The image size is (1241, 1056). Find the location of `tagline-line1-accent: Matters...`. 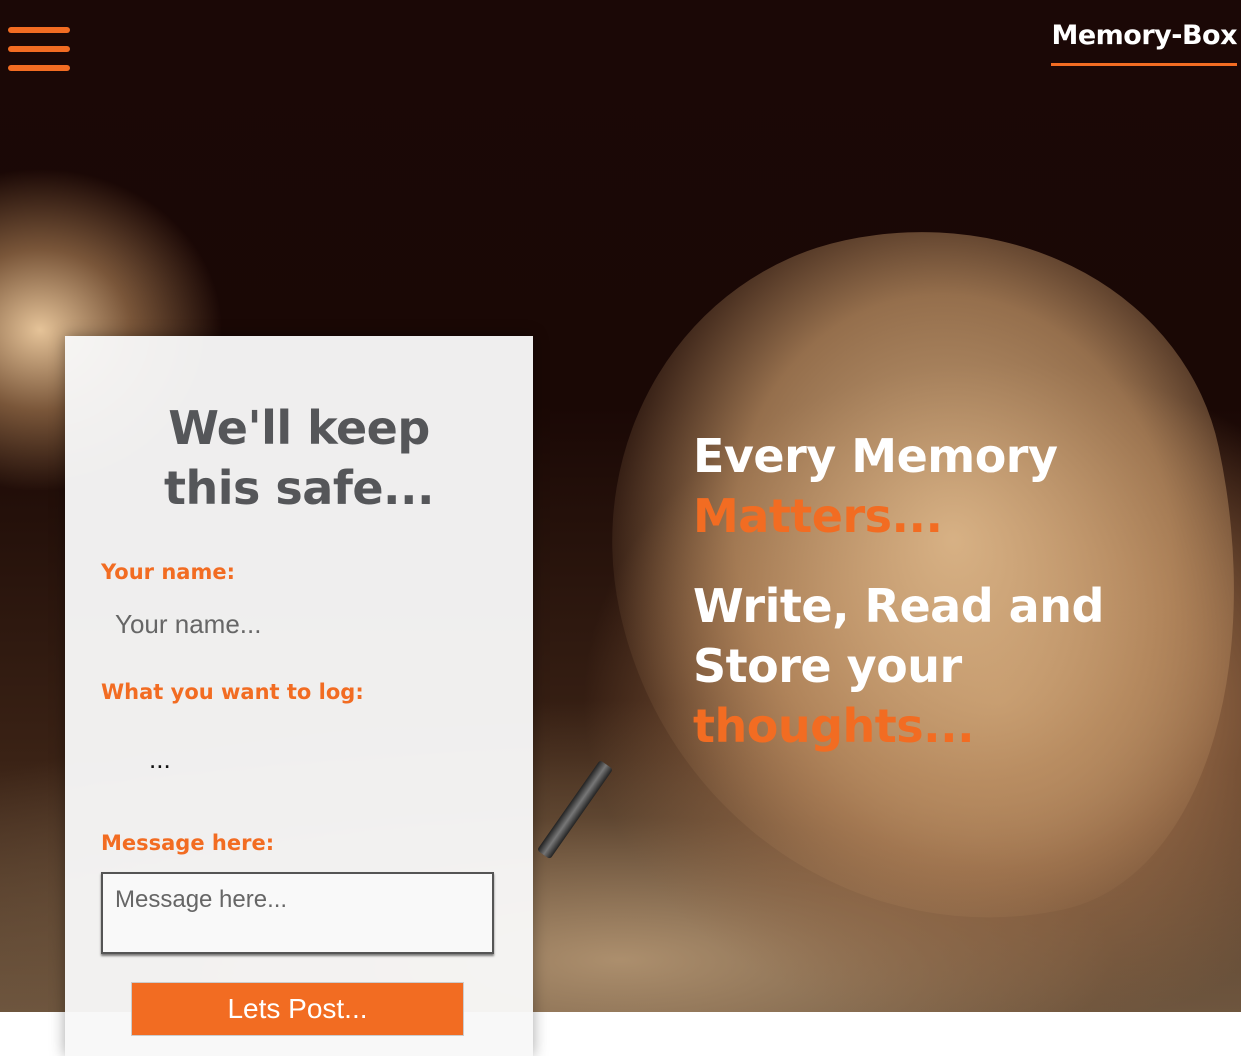

tagline-line1-accent: Matters... is located at coordinates (818, 516).